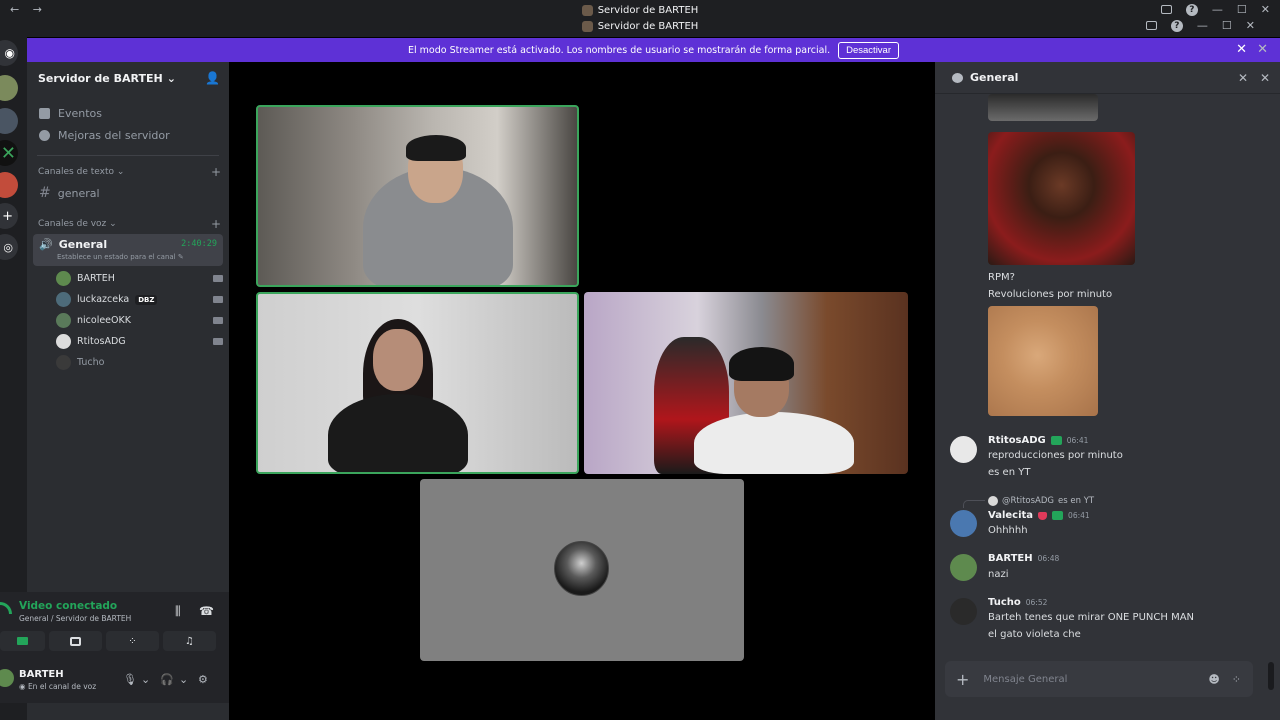 The height and width of the screenshot is (720, 1280). What do you see at coordinates (68, 606) in the screenshot?
I see `connection-status: Video conectado` at bounding box center [68, 606].